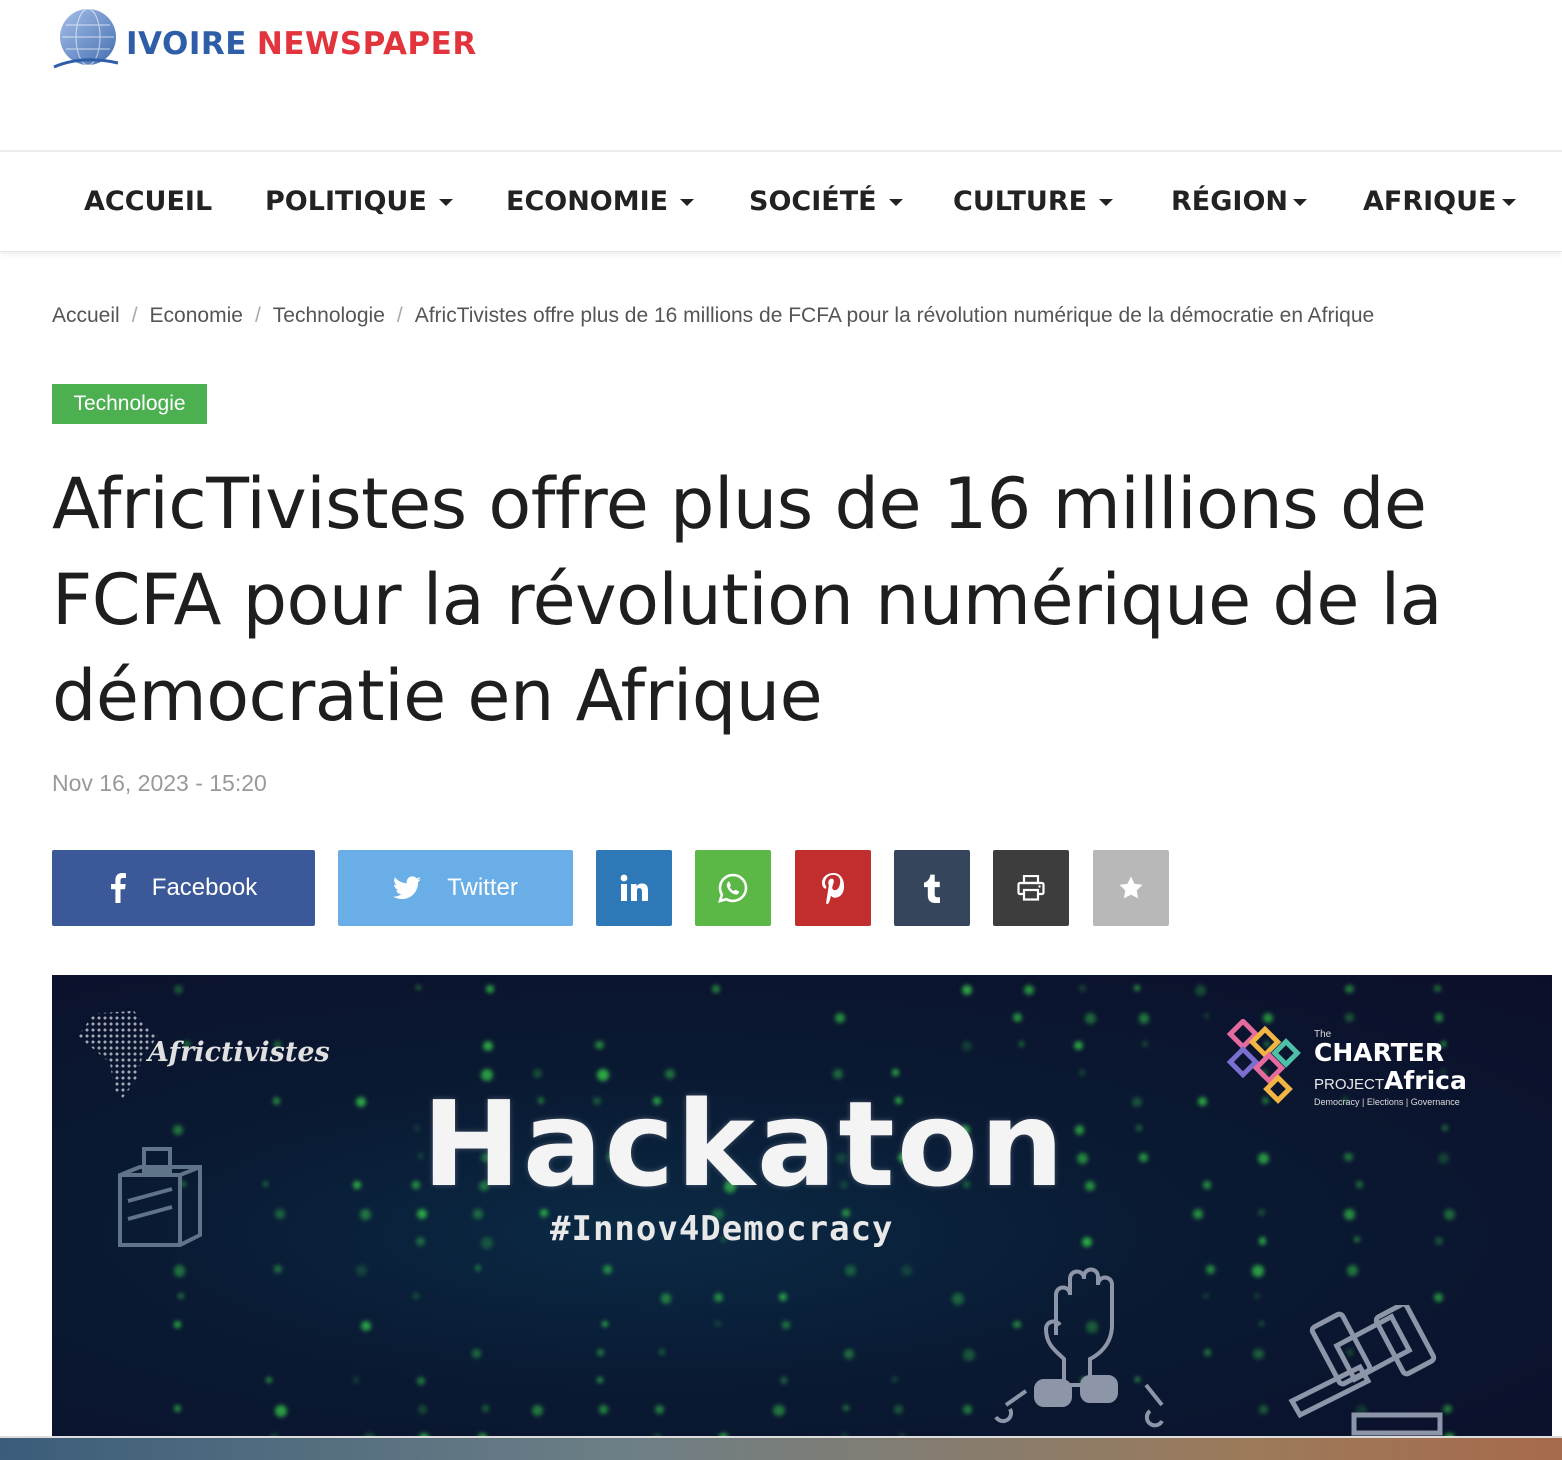  I want to click on article-date: Nov 16, 2023 - 15:20, so click(159, 783).